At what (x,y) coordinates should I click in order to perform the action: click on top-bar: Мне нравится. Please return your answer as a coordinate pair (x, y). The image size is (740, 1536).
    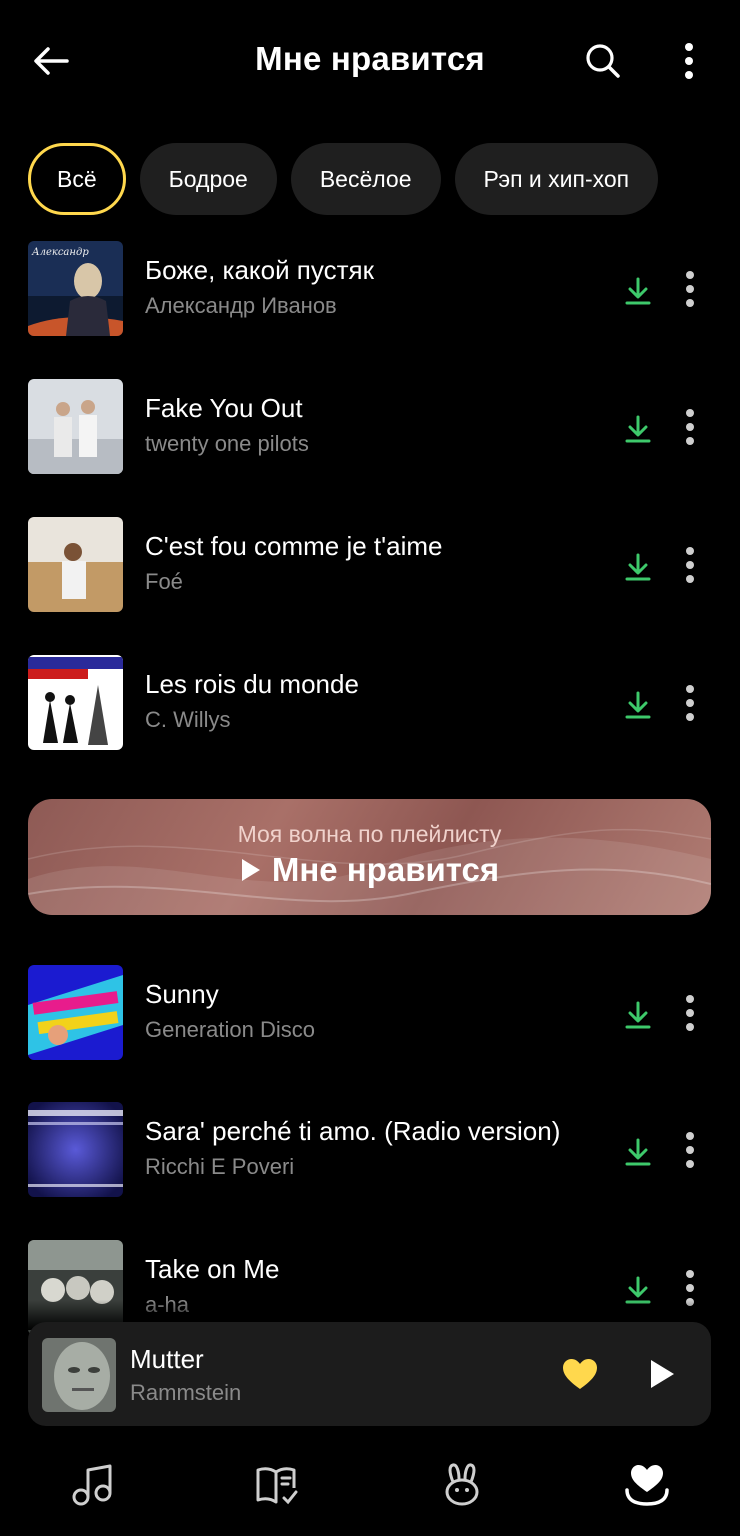
    Looking at the image, I should click on (370, 62).